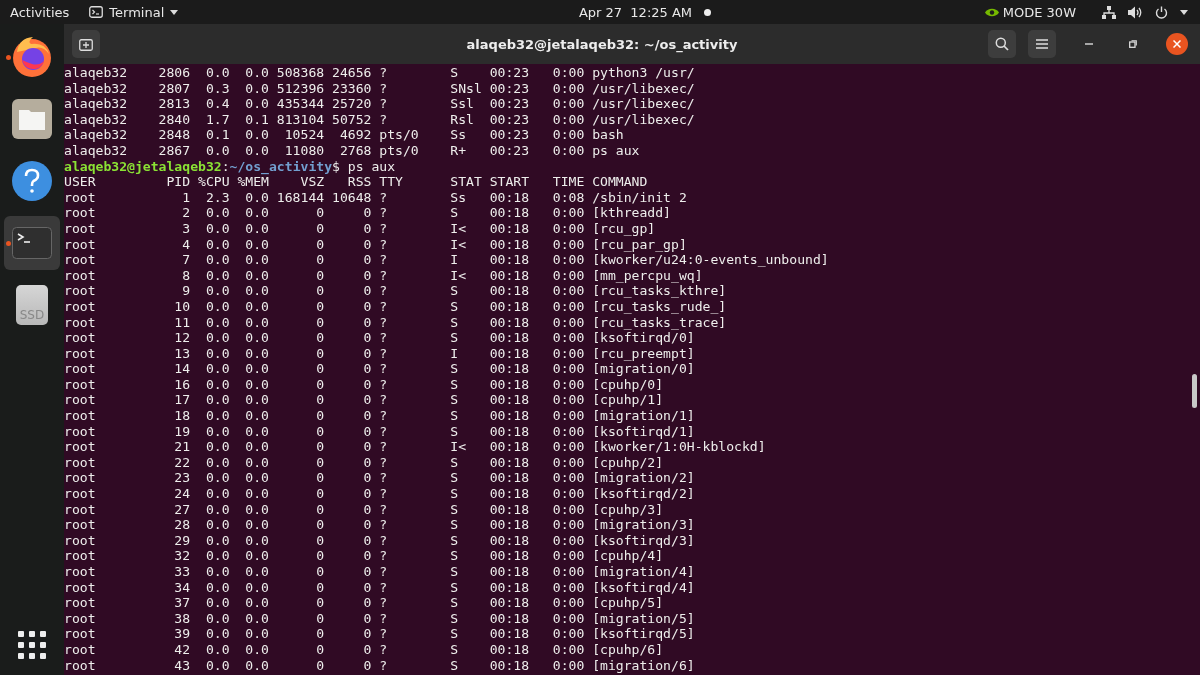 The image size is (1200, 675). What do you see at coordinates (352, 150) in the screenshot?
I see `terminal-line: alaqeb32 2867 0.0 0.0 11080 2768 pts/0 R+ 00:23 0:00 ps aux` at bounding box center [352, 150].